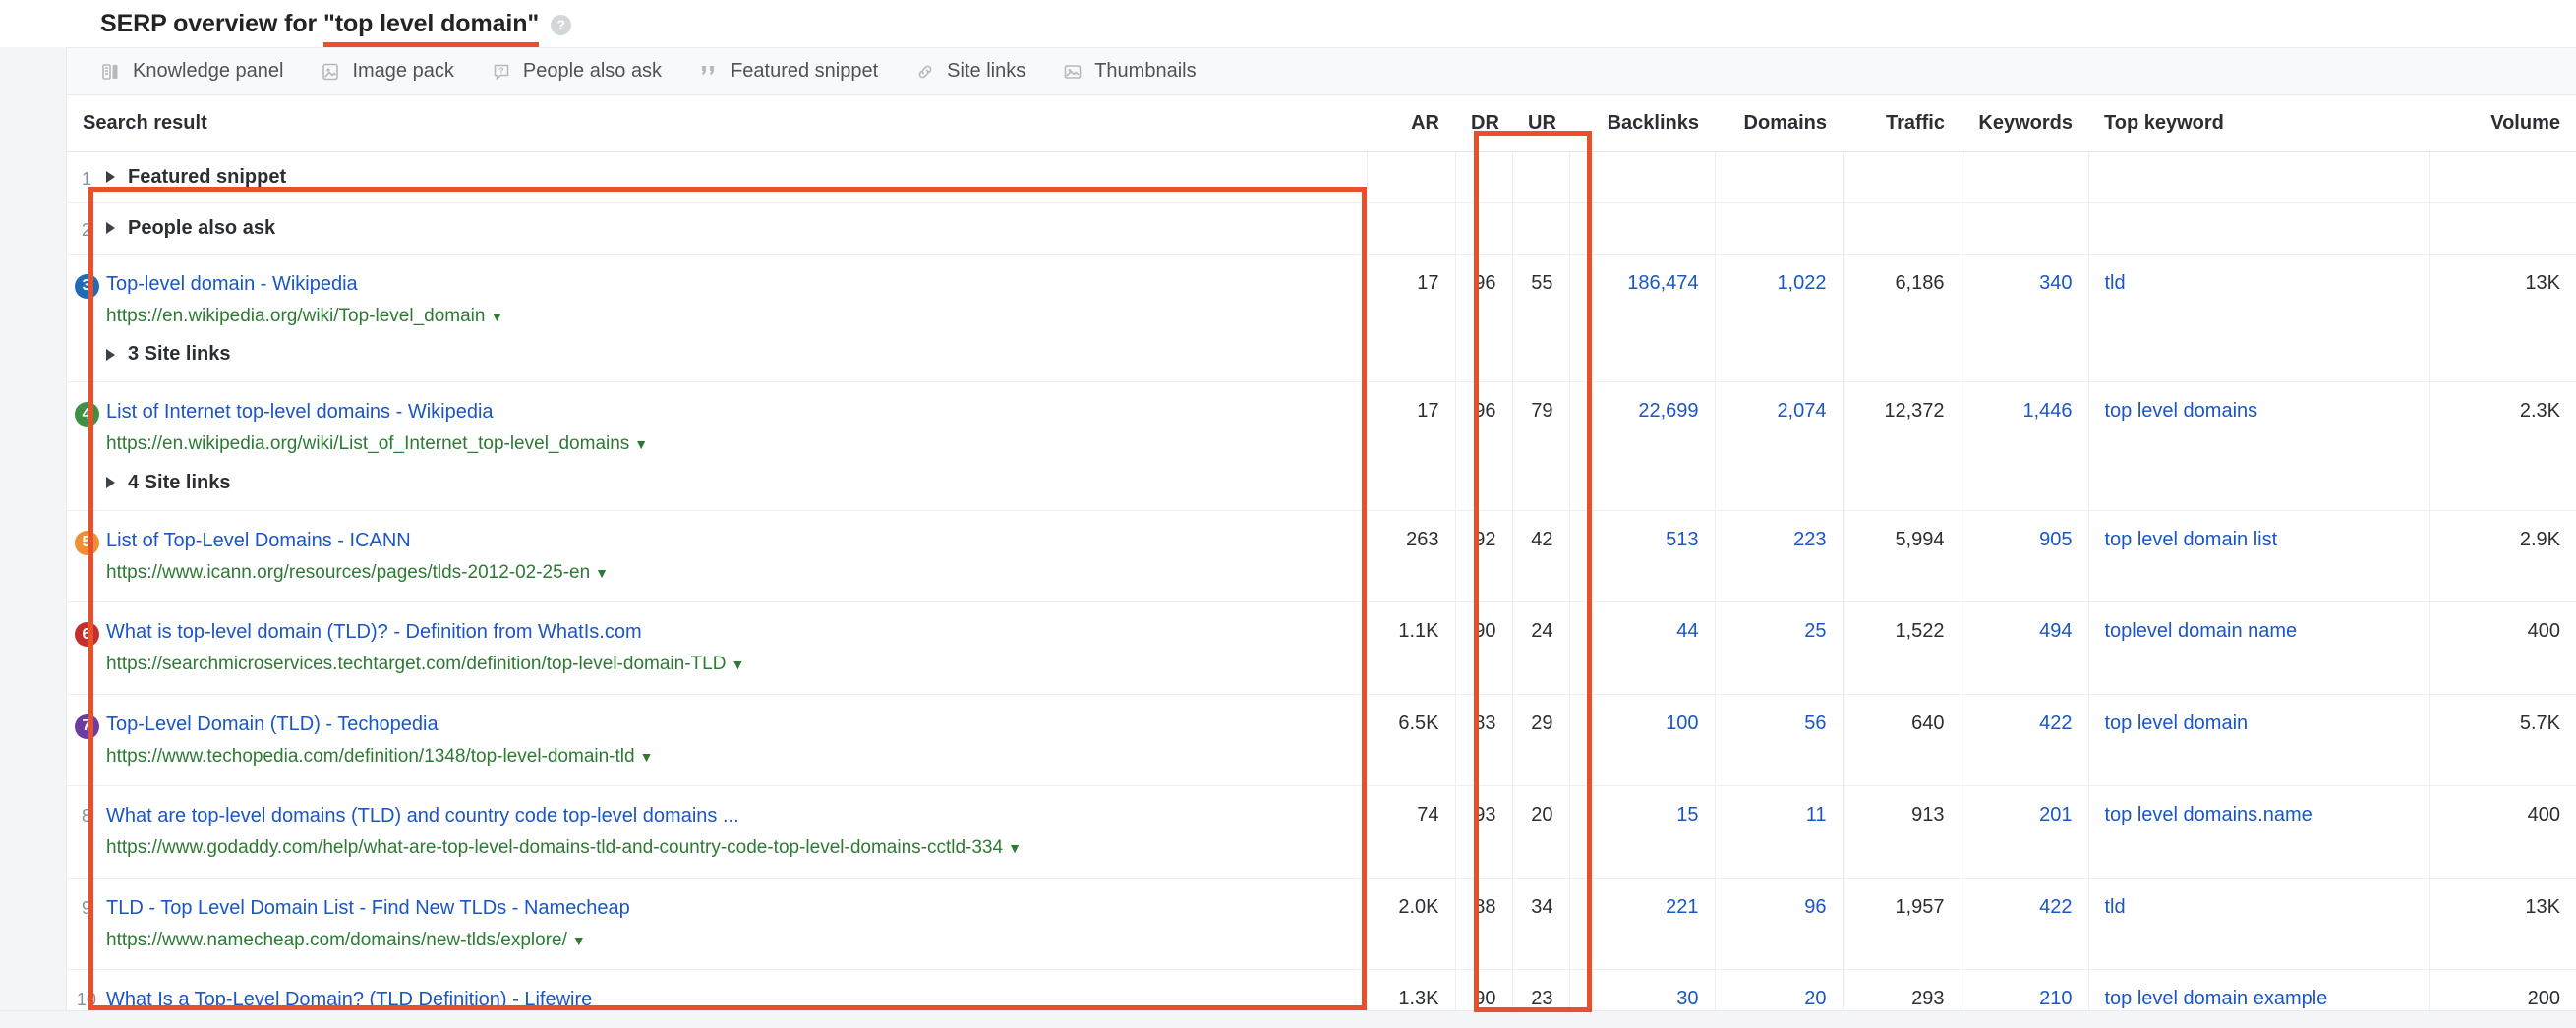 The height and width of the screenshot is (1028, 2576). Describe the element at coordinates (1641, 832) in the screenshot. I see `metric-backlinks: 15` at that location.